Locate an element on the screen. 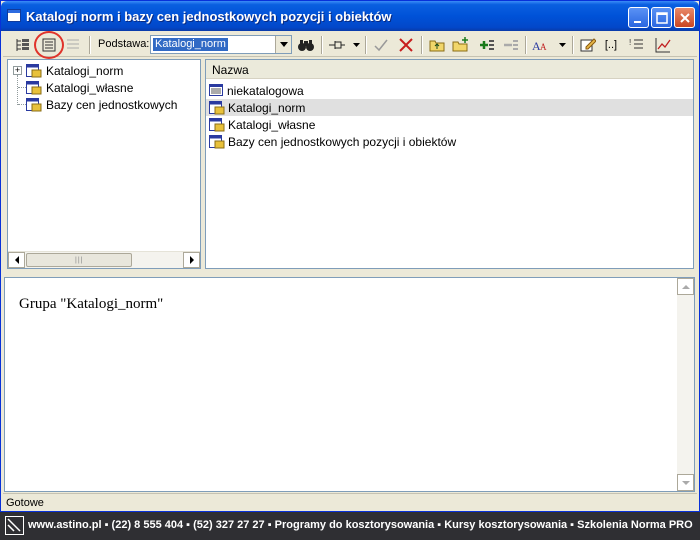 This screenshot has height=540, width=700. group-description: Grupa "Katalogi_norm" is located at coordinates (91, 304).